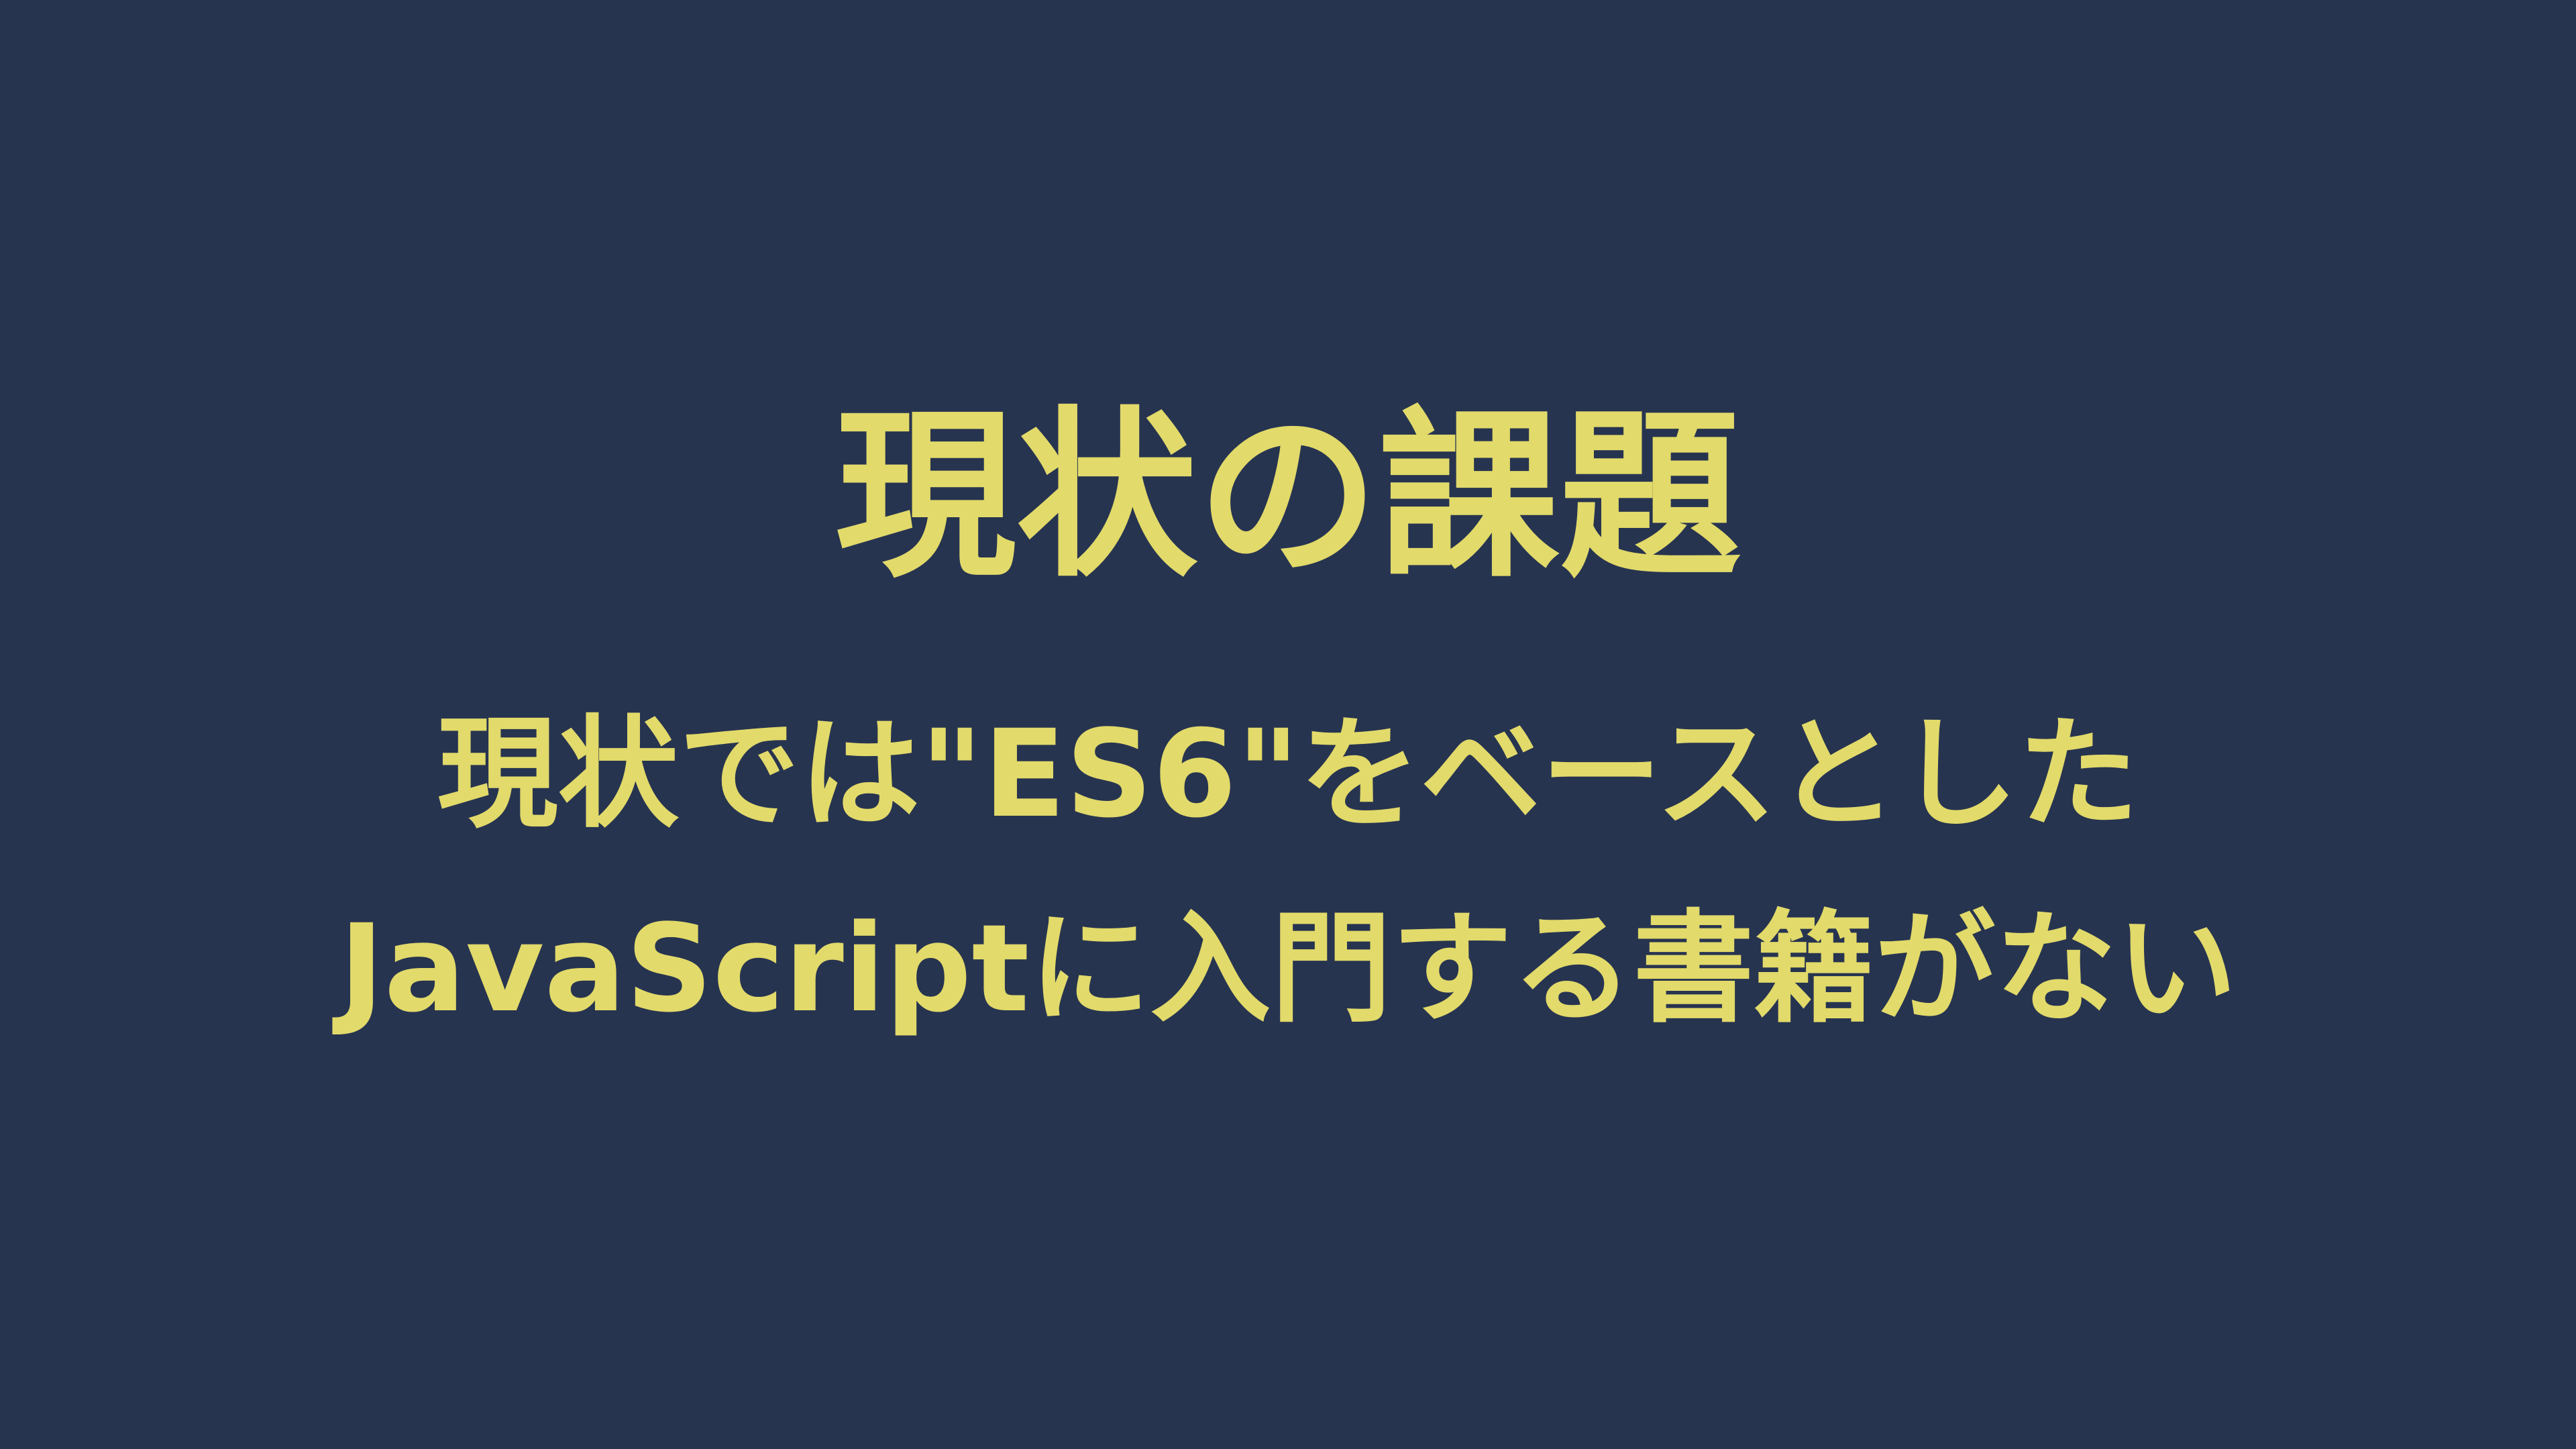 The width and height of the screenshot is (2576, 1449). Describe the element at coordinates (1288, 774) in the screenshot. I see `body-text-line-1: 現状では"ES6"をベースとした` at that location.